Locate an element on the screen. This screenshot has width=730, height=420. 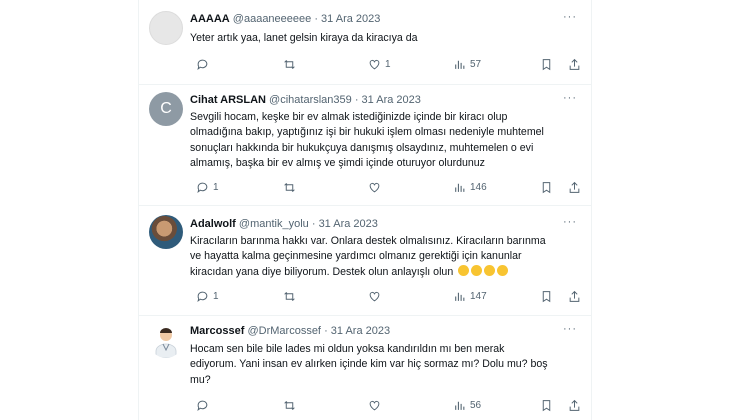
views-button: 146 is located at coordinates (470, 187).